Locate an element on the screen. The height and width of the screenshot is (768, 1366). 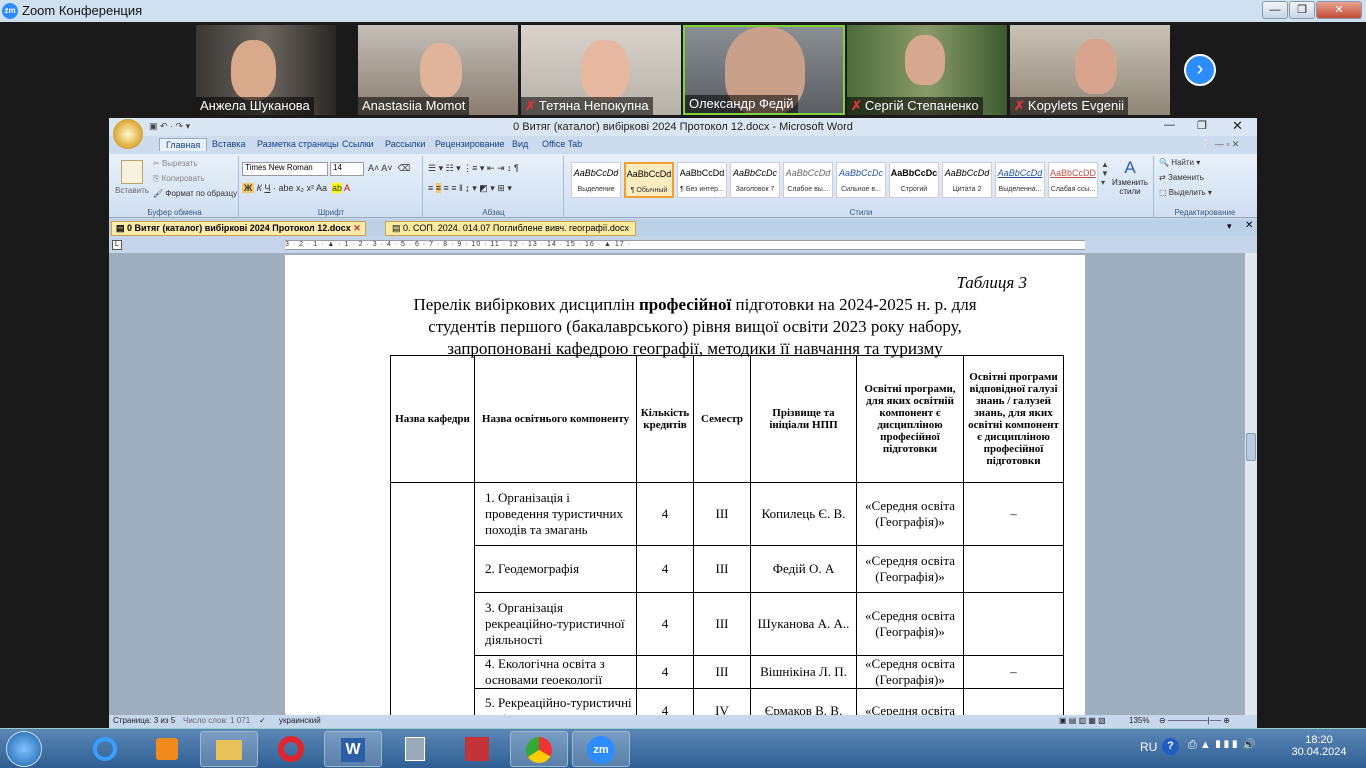
tab-view: Вид is located at coordinates (520, 144).